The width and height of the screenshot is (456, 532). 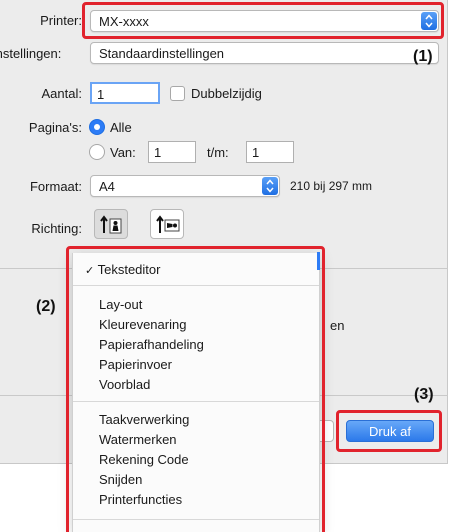 I want to click on callout-2: (2), so click(x=46, y=306).